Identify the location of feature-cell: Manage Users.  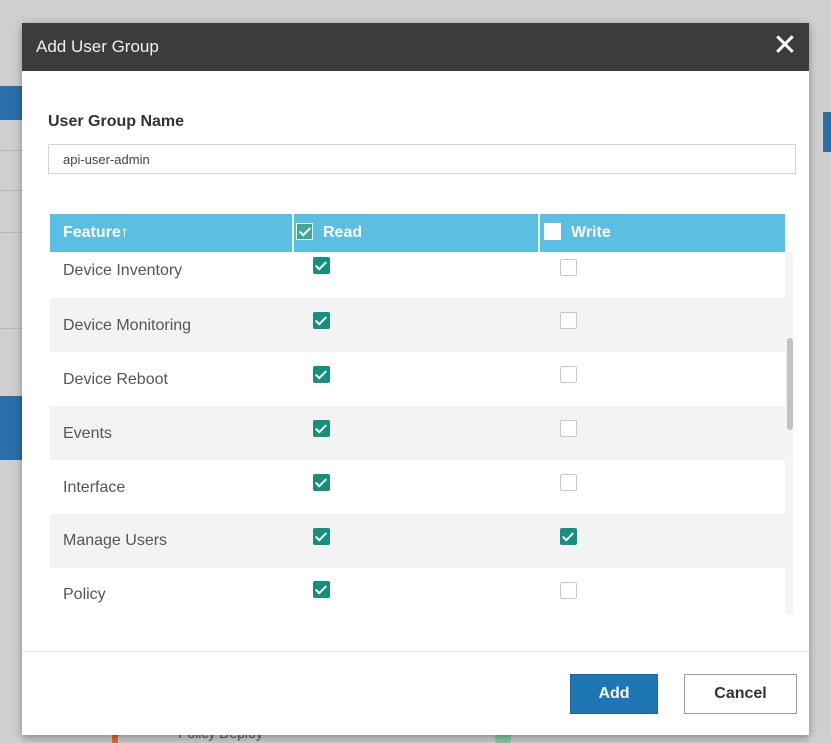
(115, 540).